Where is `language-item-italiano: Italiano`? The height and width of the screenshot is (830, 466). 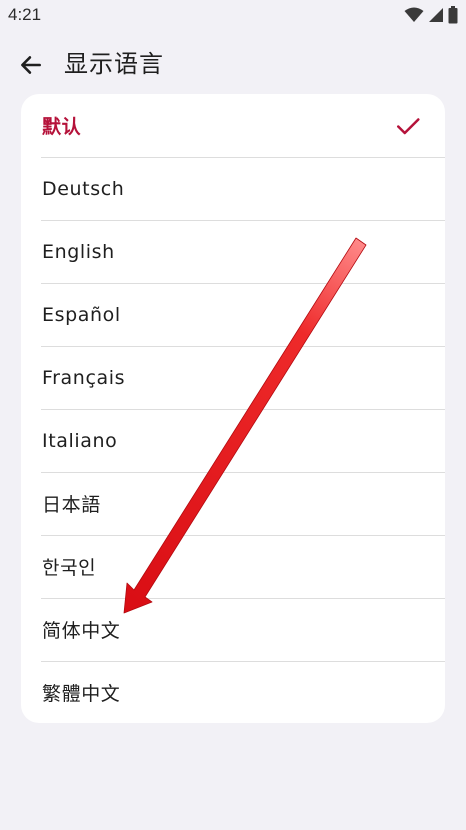
language-item-italiano: Italiano is located at coordinates (233, 440).